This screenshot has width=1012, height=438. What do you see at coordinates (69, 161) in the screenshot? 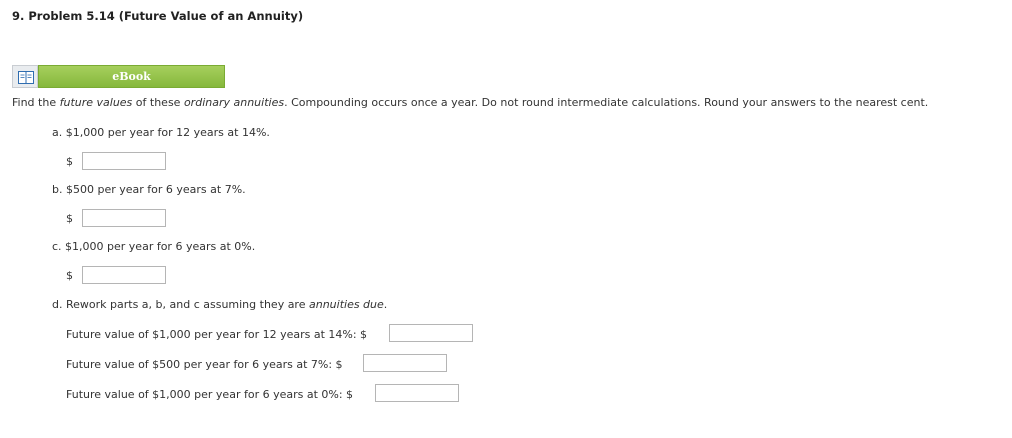
I see `question-a-dollar-sign: $` at bounding box center [69, 161].